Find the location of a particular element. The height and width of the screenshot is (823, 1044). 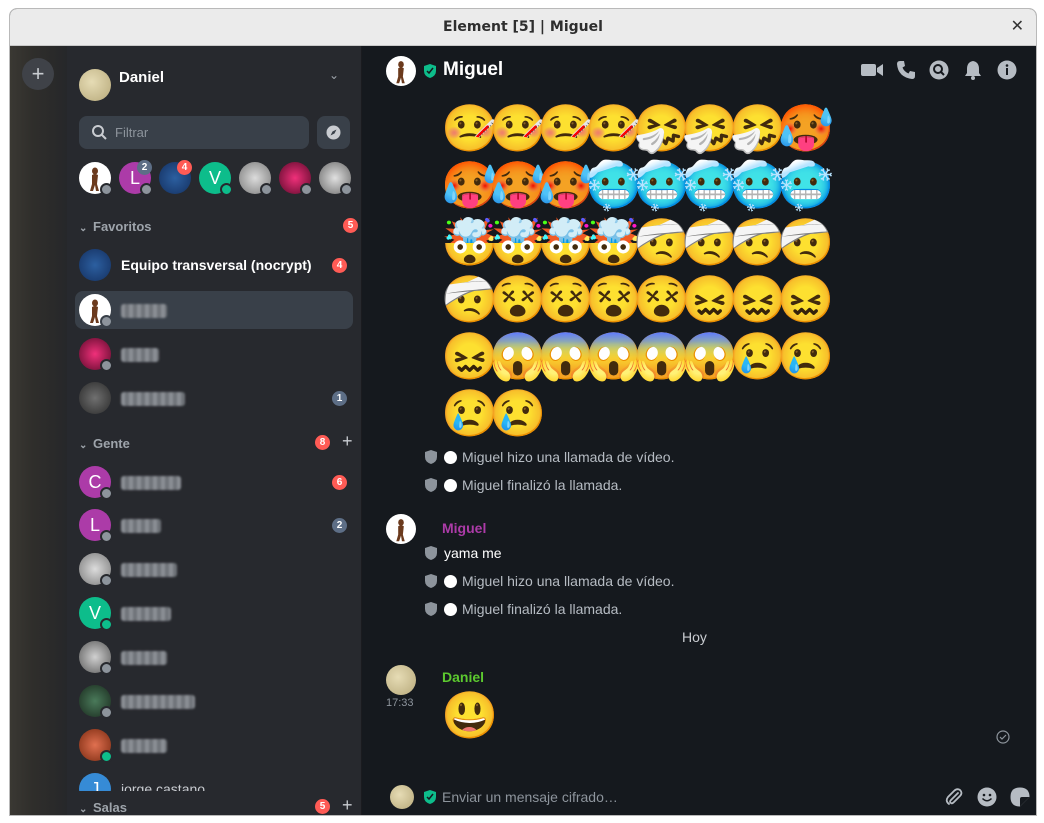

section-badge: 8 is located at coordinates (322, 442).